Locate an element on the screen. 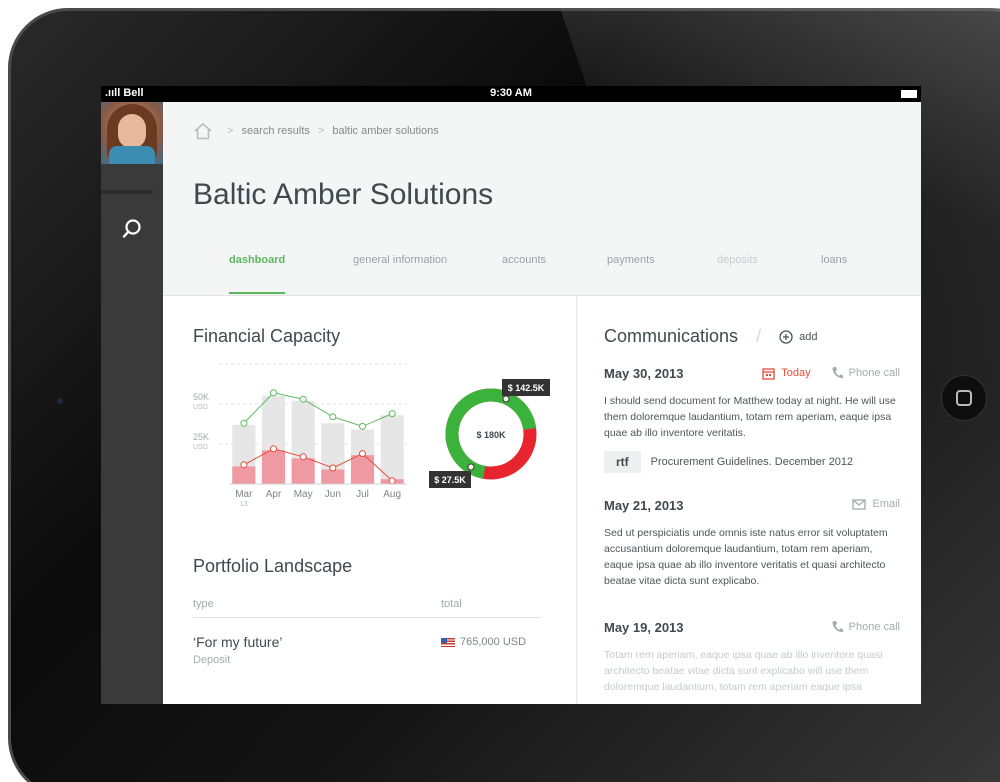 The image size is (1000, 782). donut-tooltip-label: $ 142.5K is located at coordinates (526, 388).